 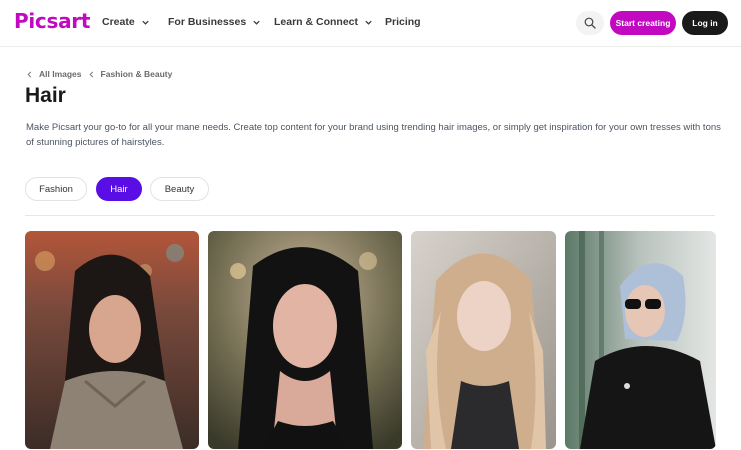 I want to click on section-divider, so click(x=370, y=215).